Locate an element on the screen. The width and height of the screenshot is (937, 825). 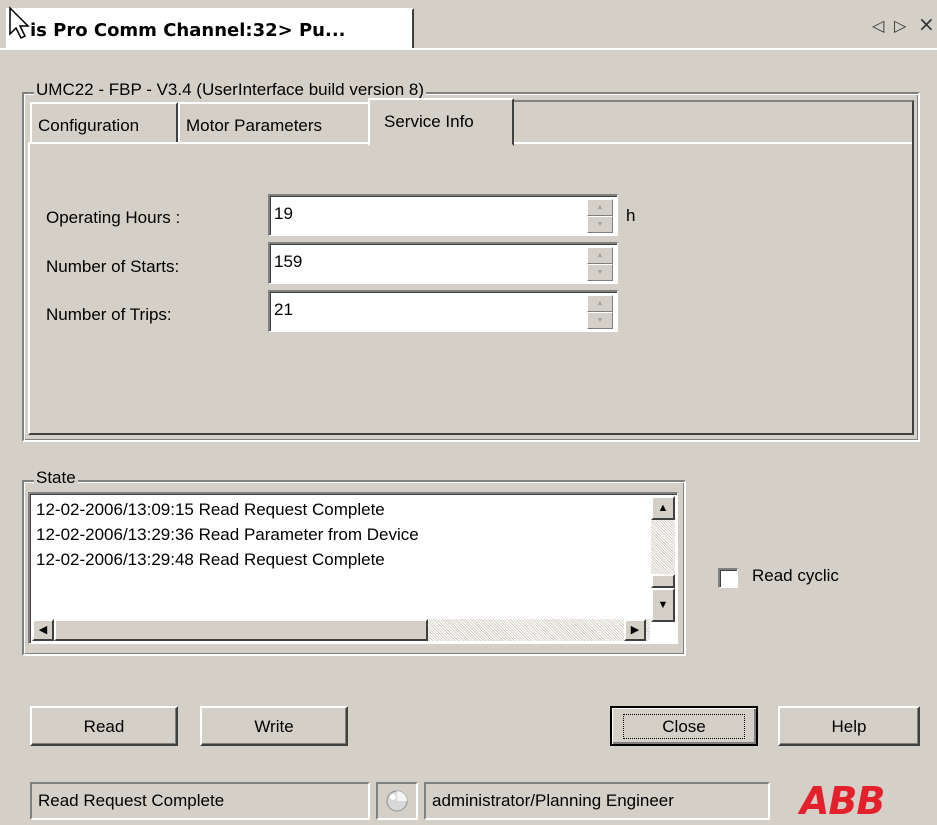
vertical-scroll-thumb is located at coordinates (663, 581).